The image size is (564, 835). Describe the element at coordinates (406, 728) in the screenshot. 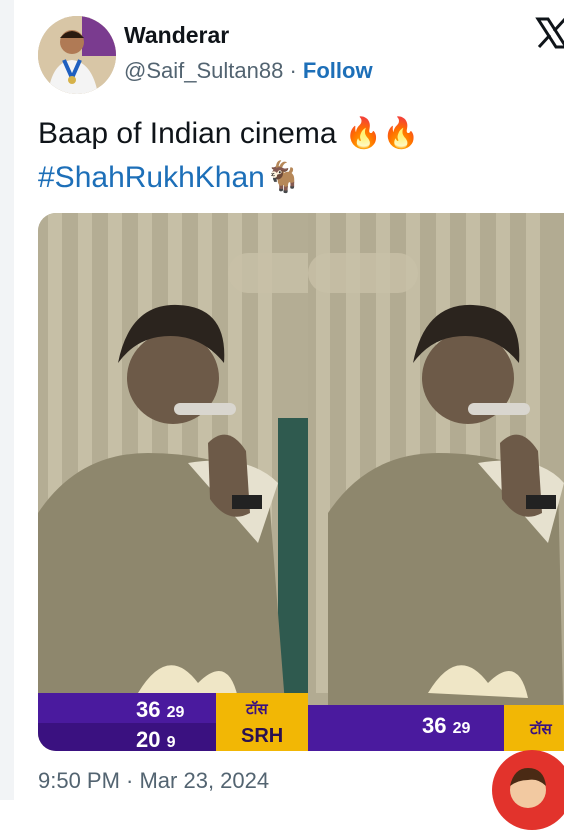

I see `scorebar-right-band` at that location.